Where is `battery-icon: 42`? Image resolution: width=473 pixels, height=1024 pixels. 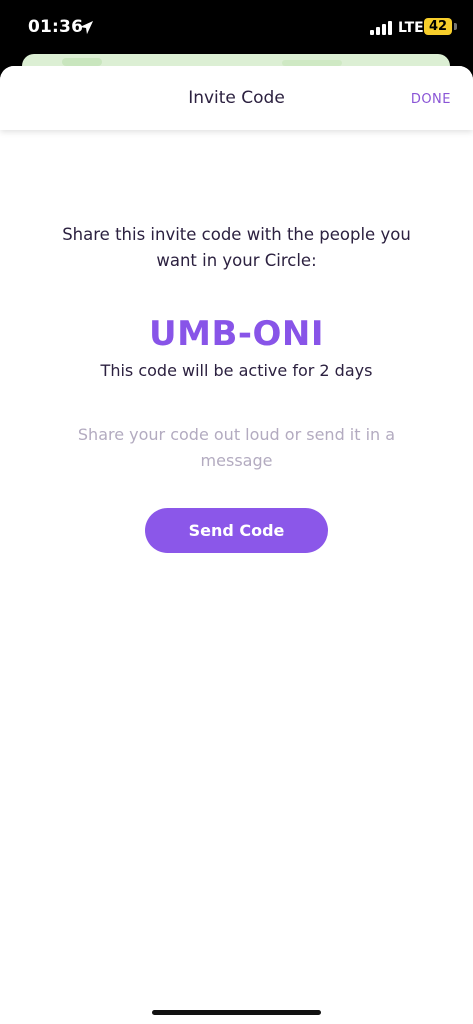 battery-icon: 42 is located at coordinates (438, 26).